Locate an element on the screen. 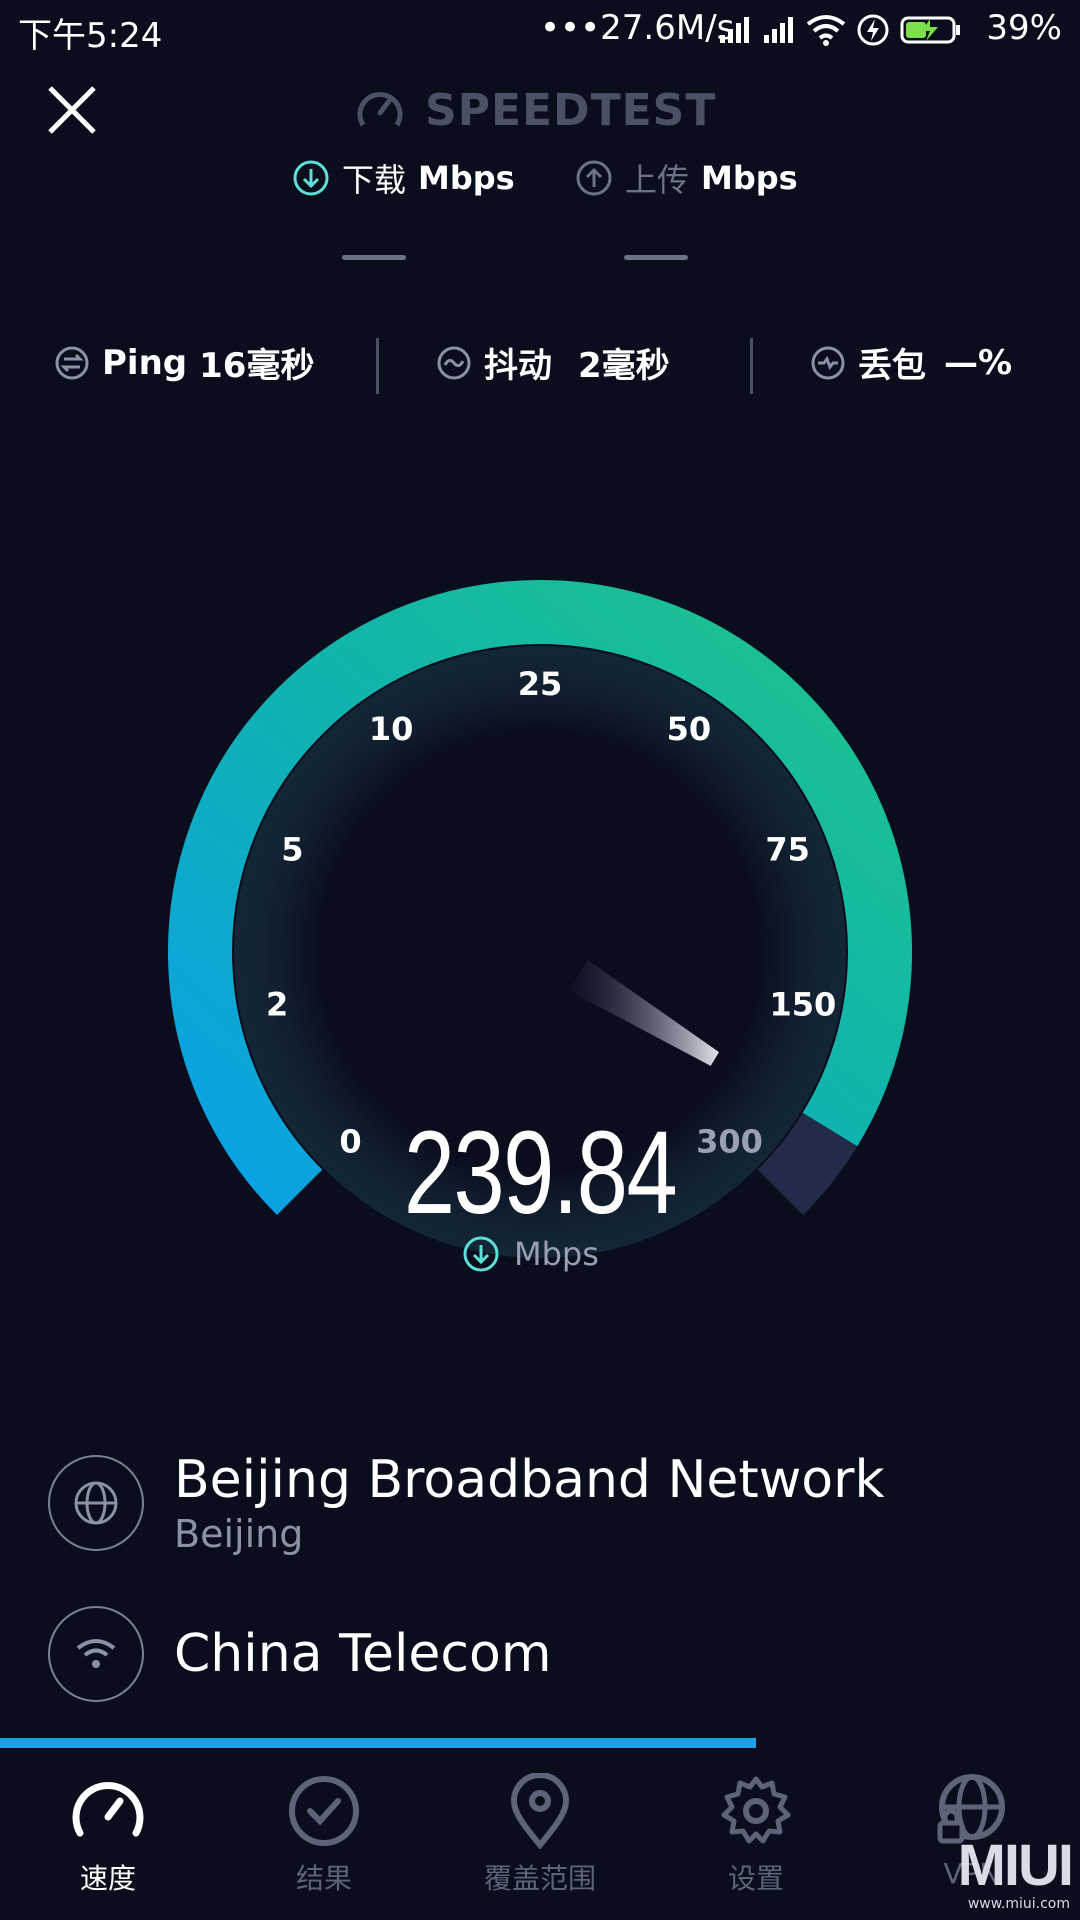  packet-loss-value: —% is located at coordinates (978, 362).